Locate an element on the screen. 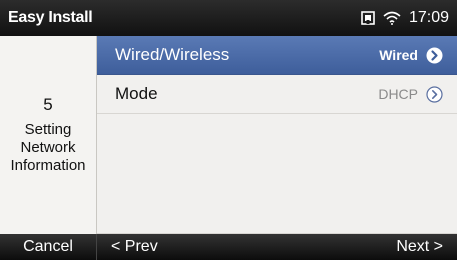 The image size is (457, 260). wifi-icon is located at coordinates (392, 18).